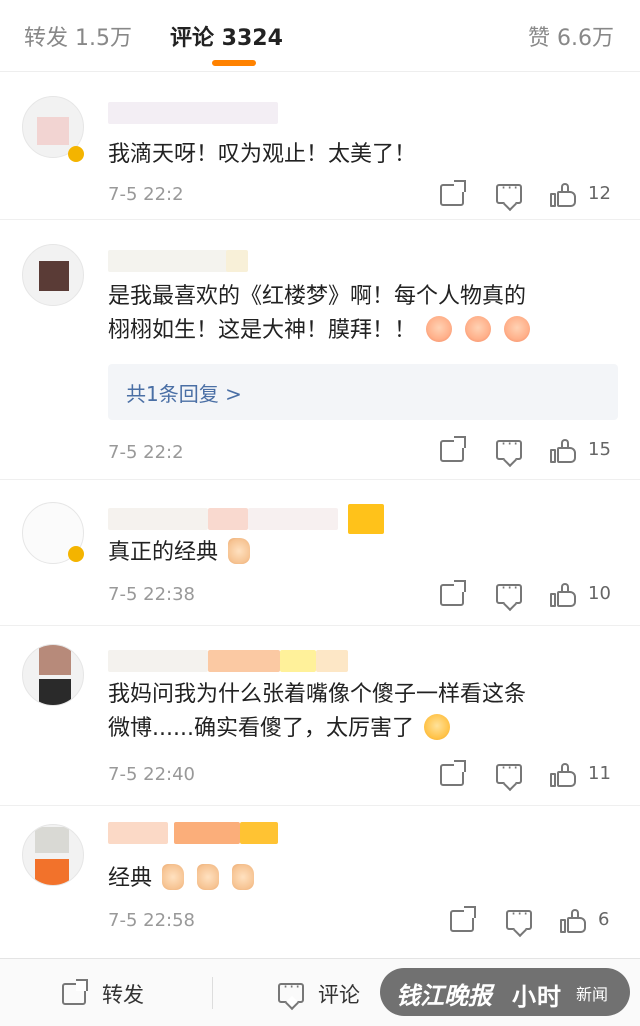 The height and width of the screenshot is (1026, 640). I want to click on comment-text-line: 真正的经典, so click(163, 552).